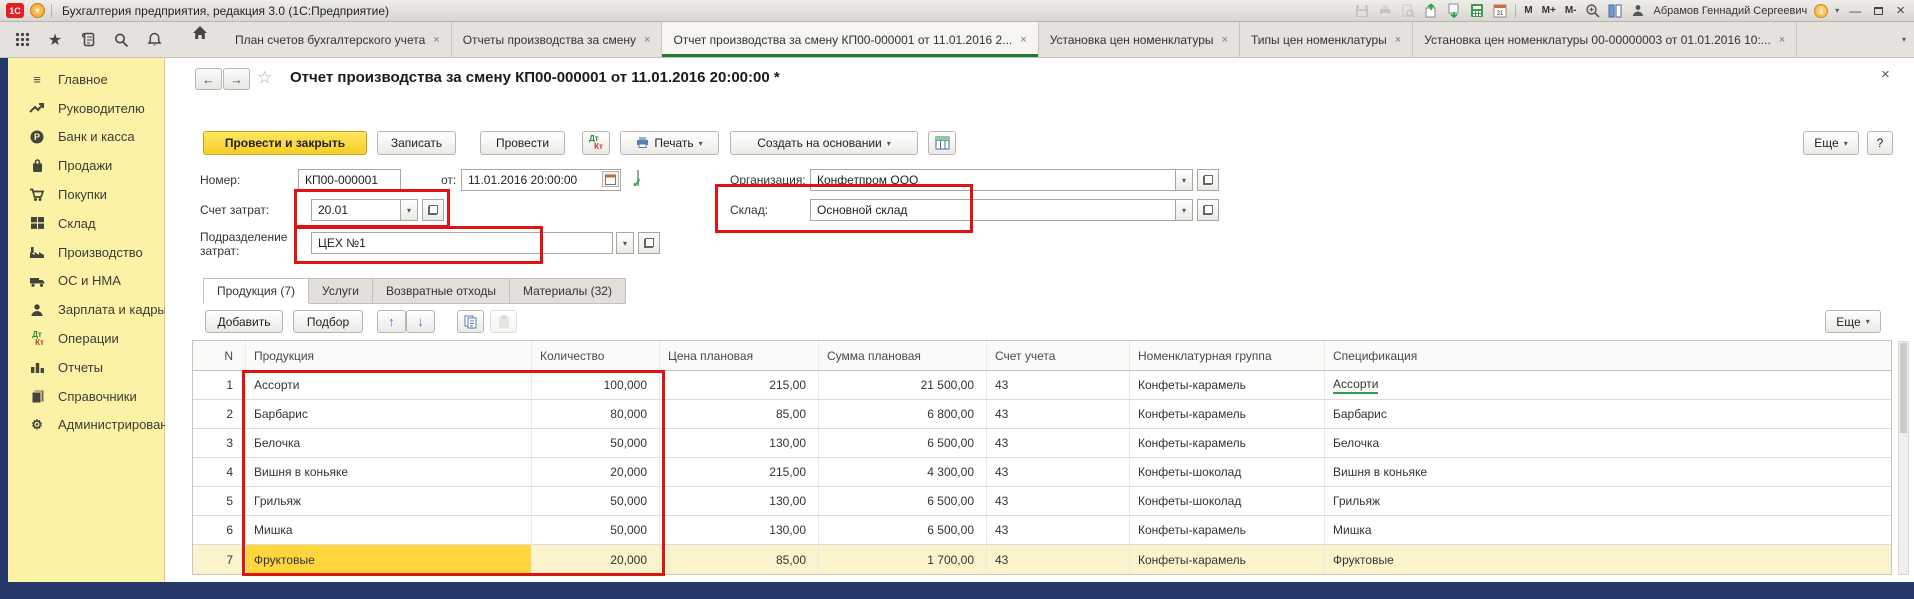 This screenshot has height=599, width=1914. I want to click on column-header-specification: Спецификация, so click(1608, 355).